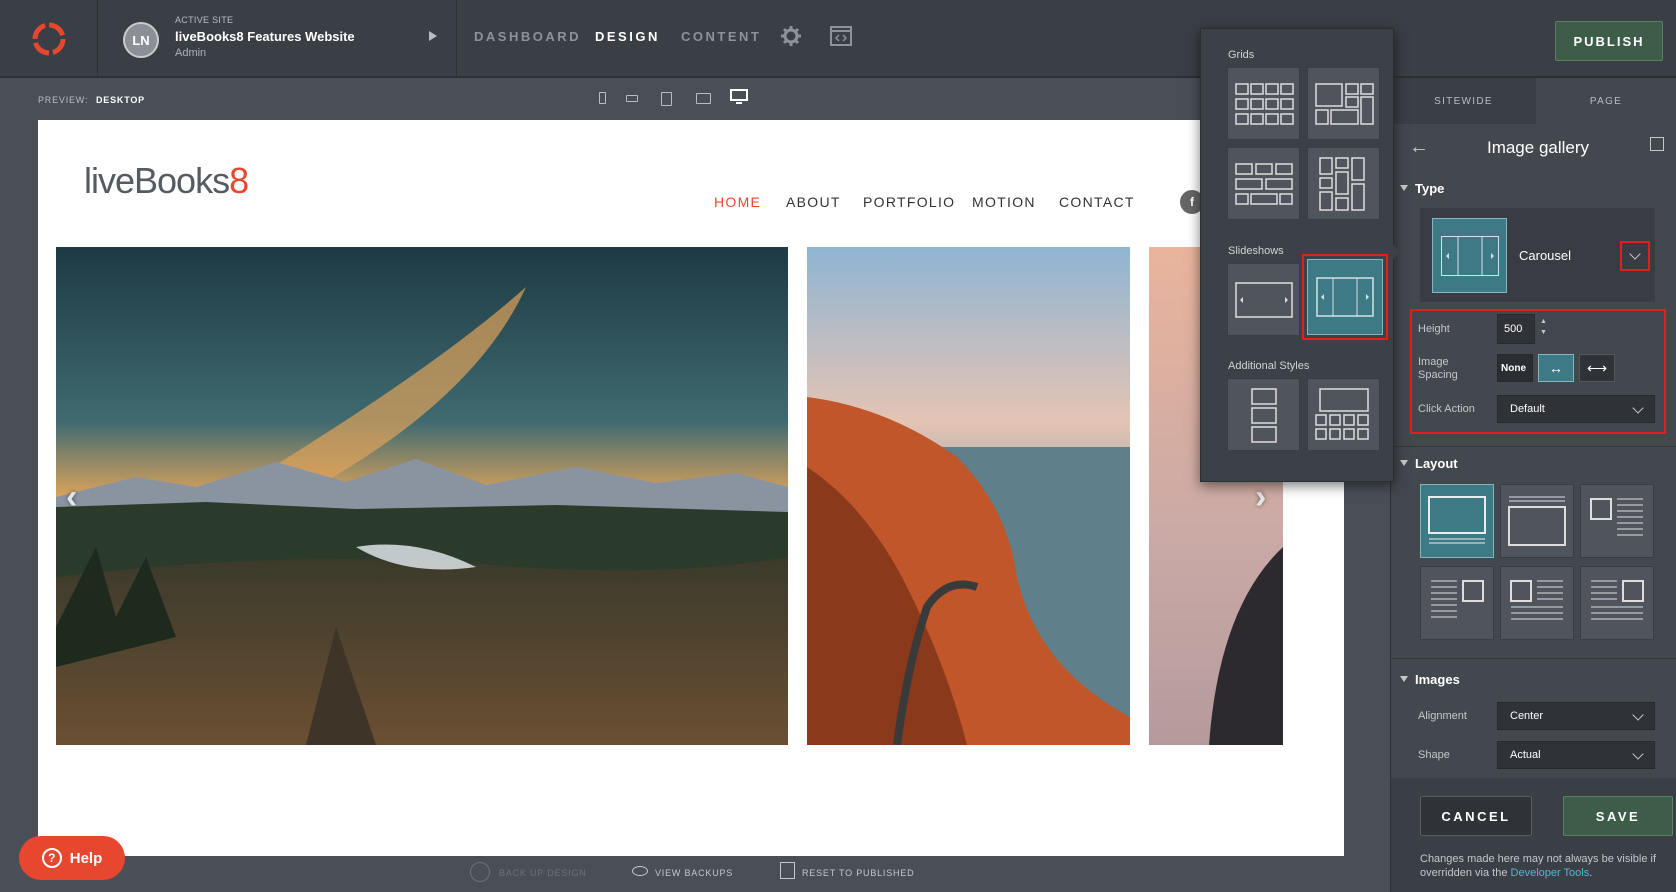  What do you see at coordinates (1576, 755) in the screenshot?
I see `shape-select: Actual` at bounding box center [1576, 755].